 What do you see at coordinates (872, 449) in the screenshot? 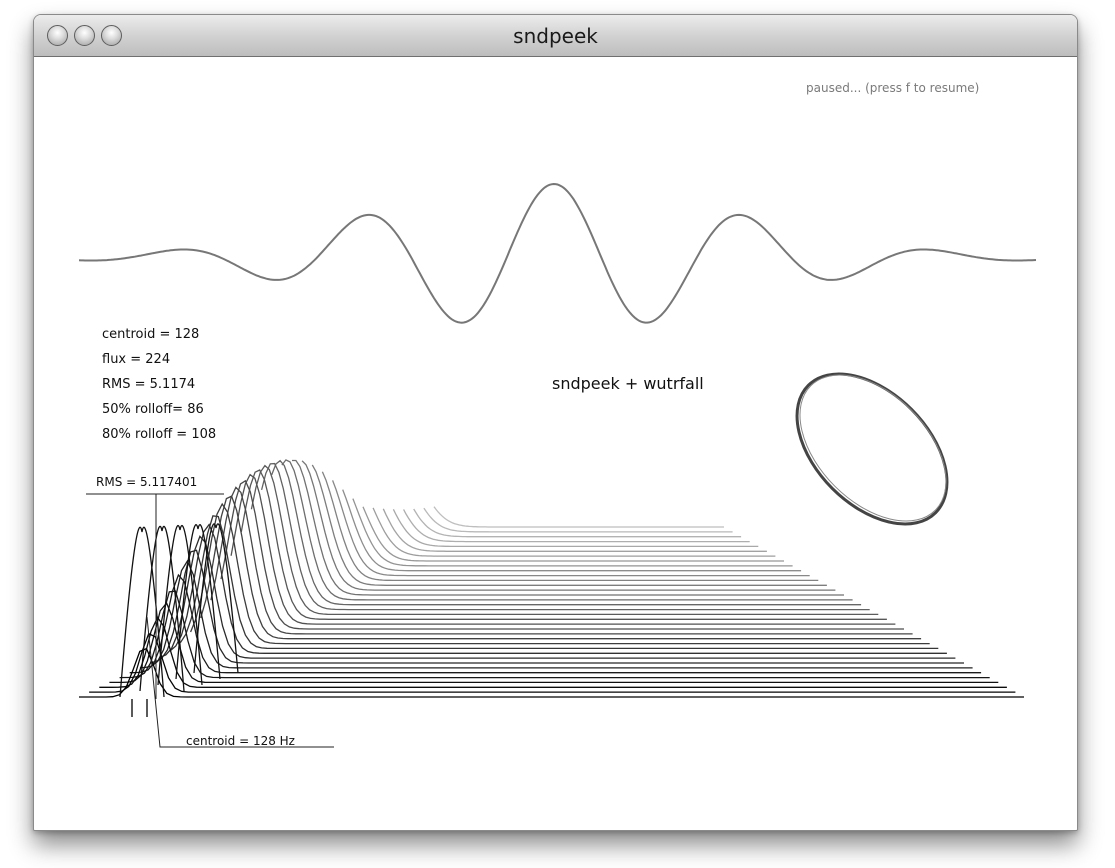
I see `lissajous-ellipse` at bounding box center [872, 449].